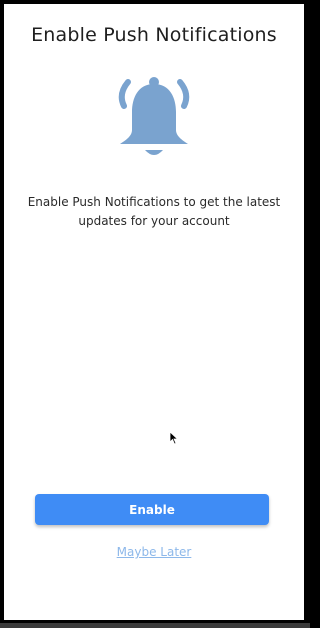 This screenshot has height=628, width=320. Describe the element at coordinates (155, 625) in the screenshot. I see `frame-bottom-edge` at that location.